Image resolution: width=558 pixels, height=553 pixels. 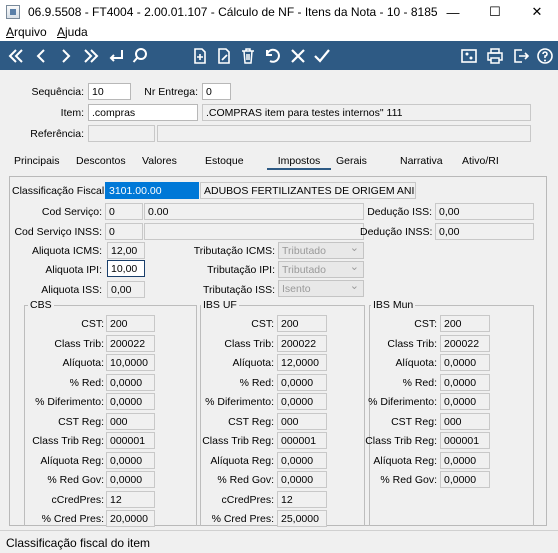 I want to click on cbs-row-field: 200, so click(x=130, y=323).